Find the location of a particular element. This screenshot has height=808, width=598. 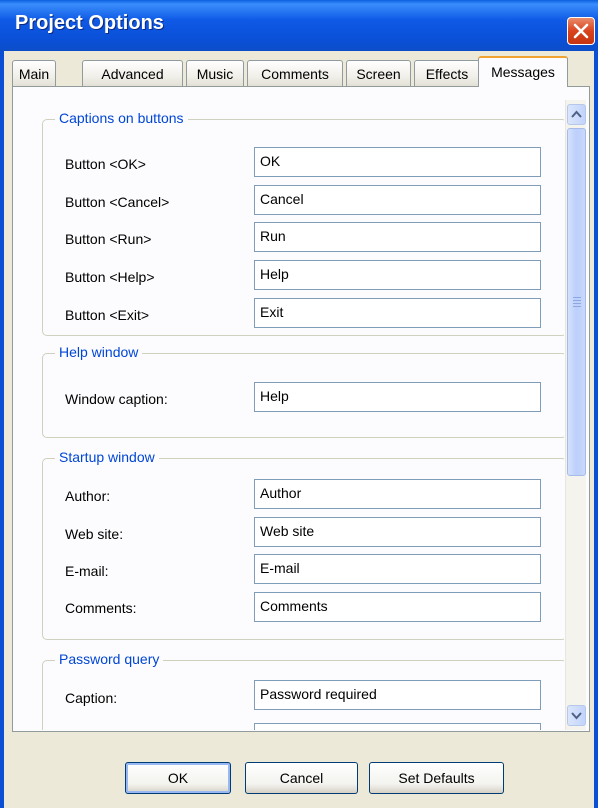

window-frame-right is located at coordinates (596, 429).